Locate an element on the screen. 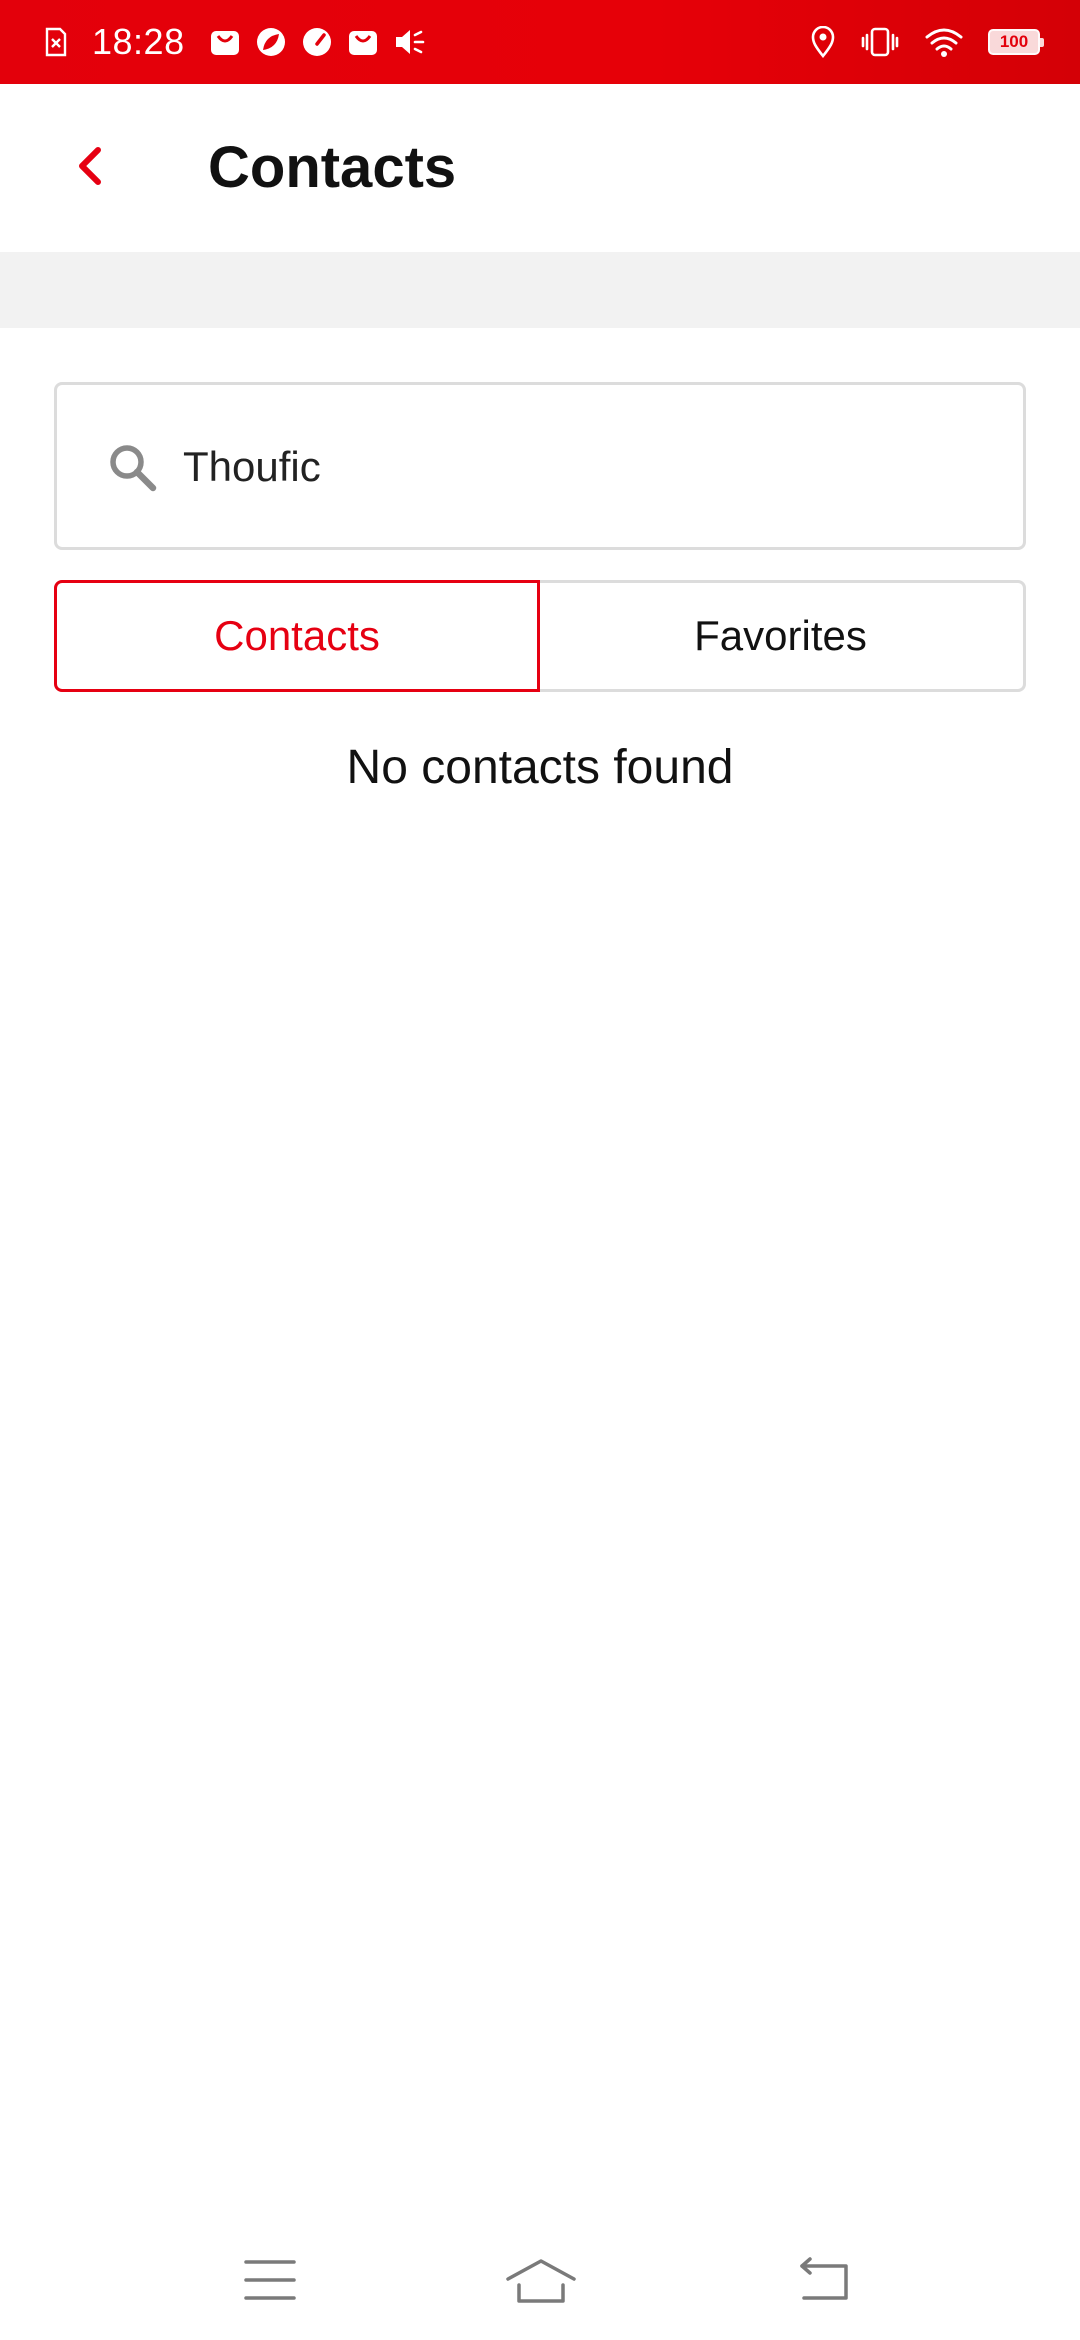 This screenshot has width=1080, height=2340. back-button is located at coordinates (90, 166).